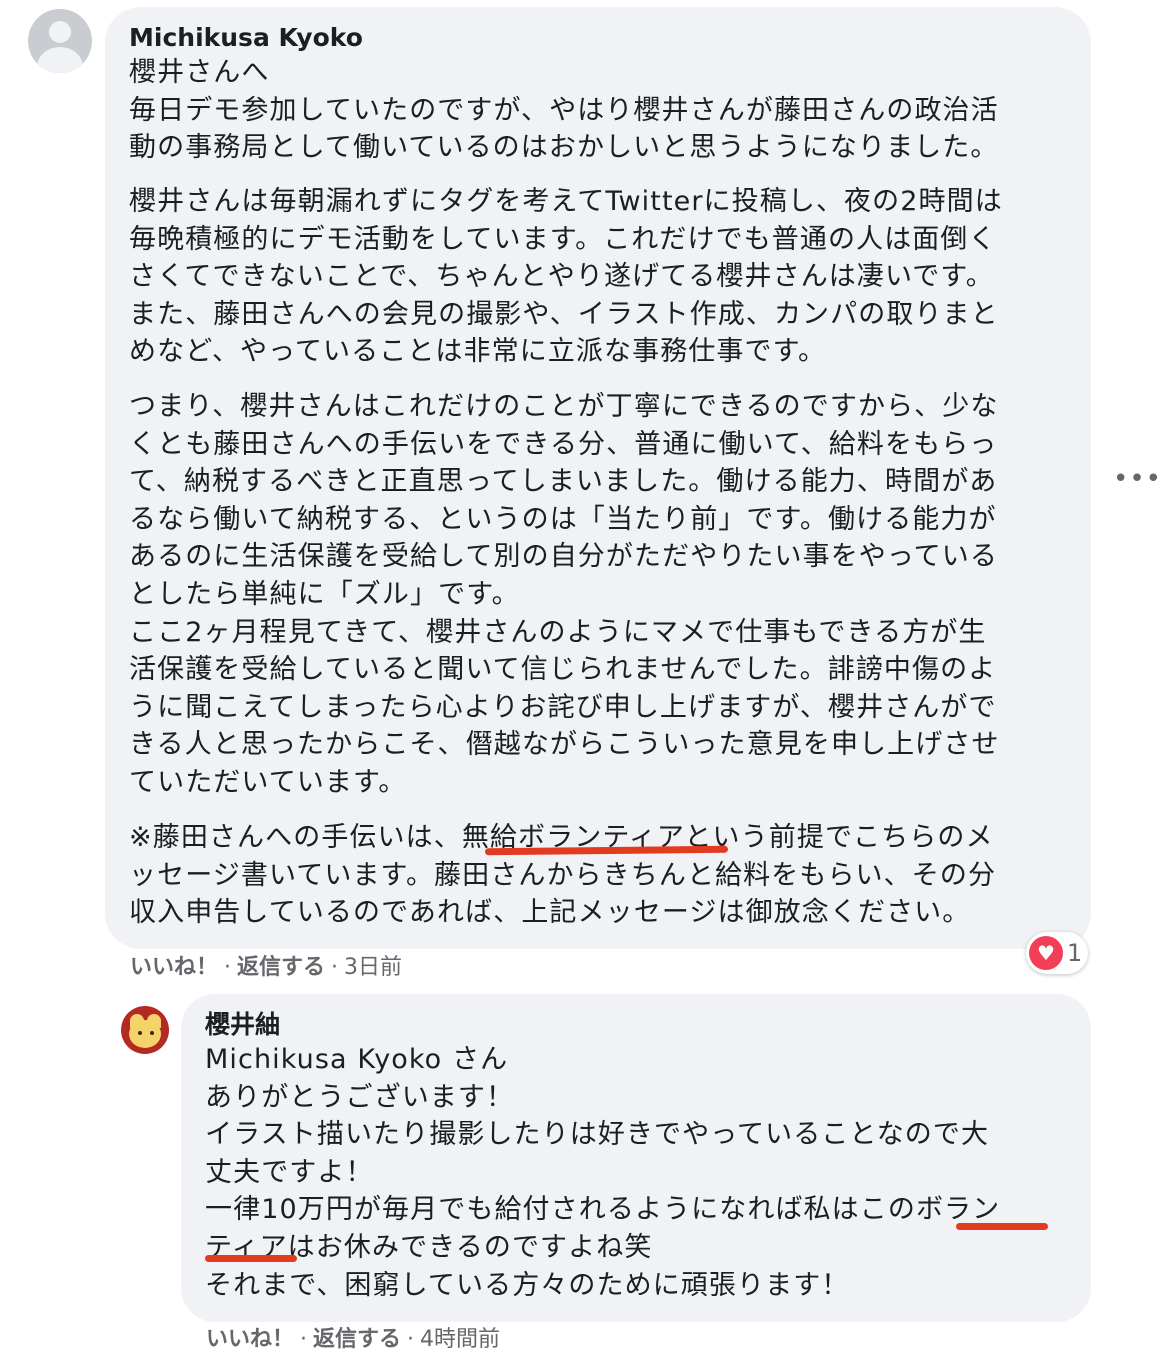 This screenshot has width=1170, height=1354. I want to click on more-options-icon: •••, so click(1137, 479).